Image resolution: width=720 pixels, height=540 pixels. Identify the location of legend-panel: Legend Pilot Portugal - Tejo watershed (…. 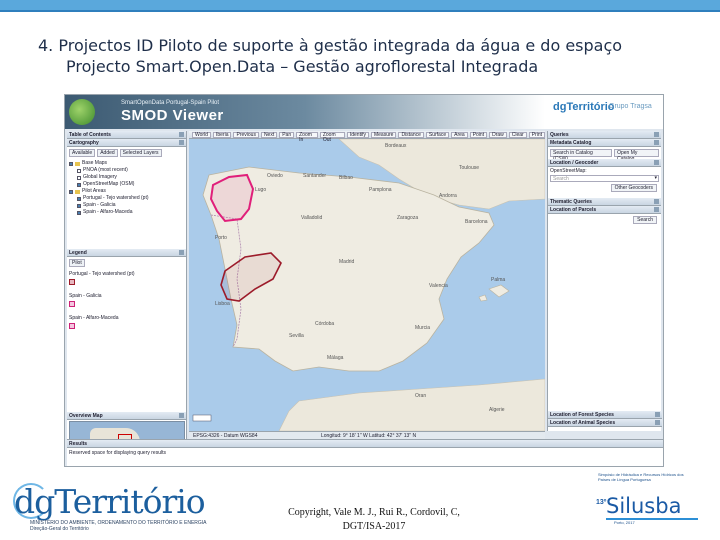
(126, 292).